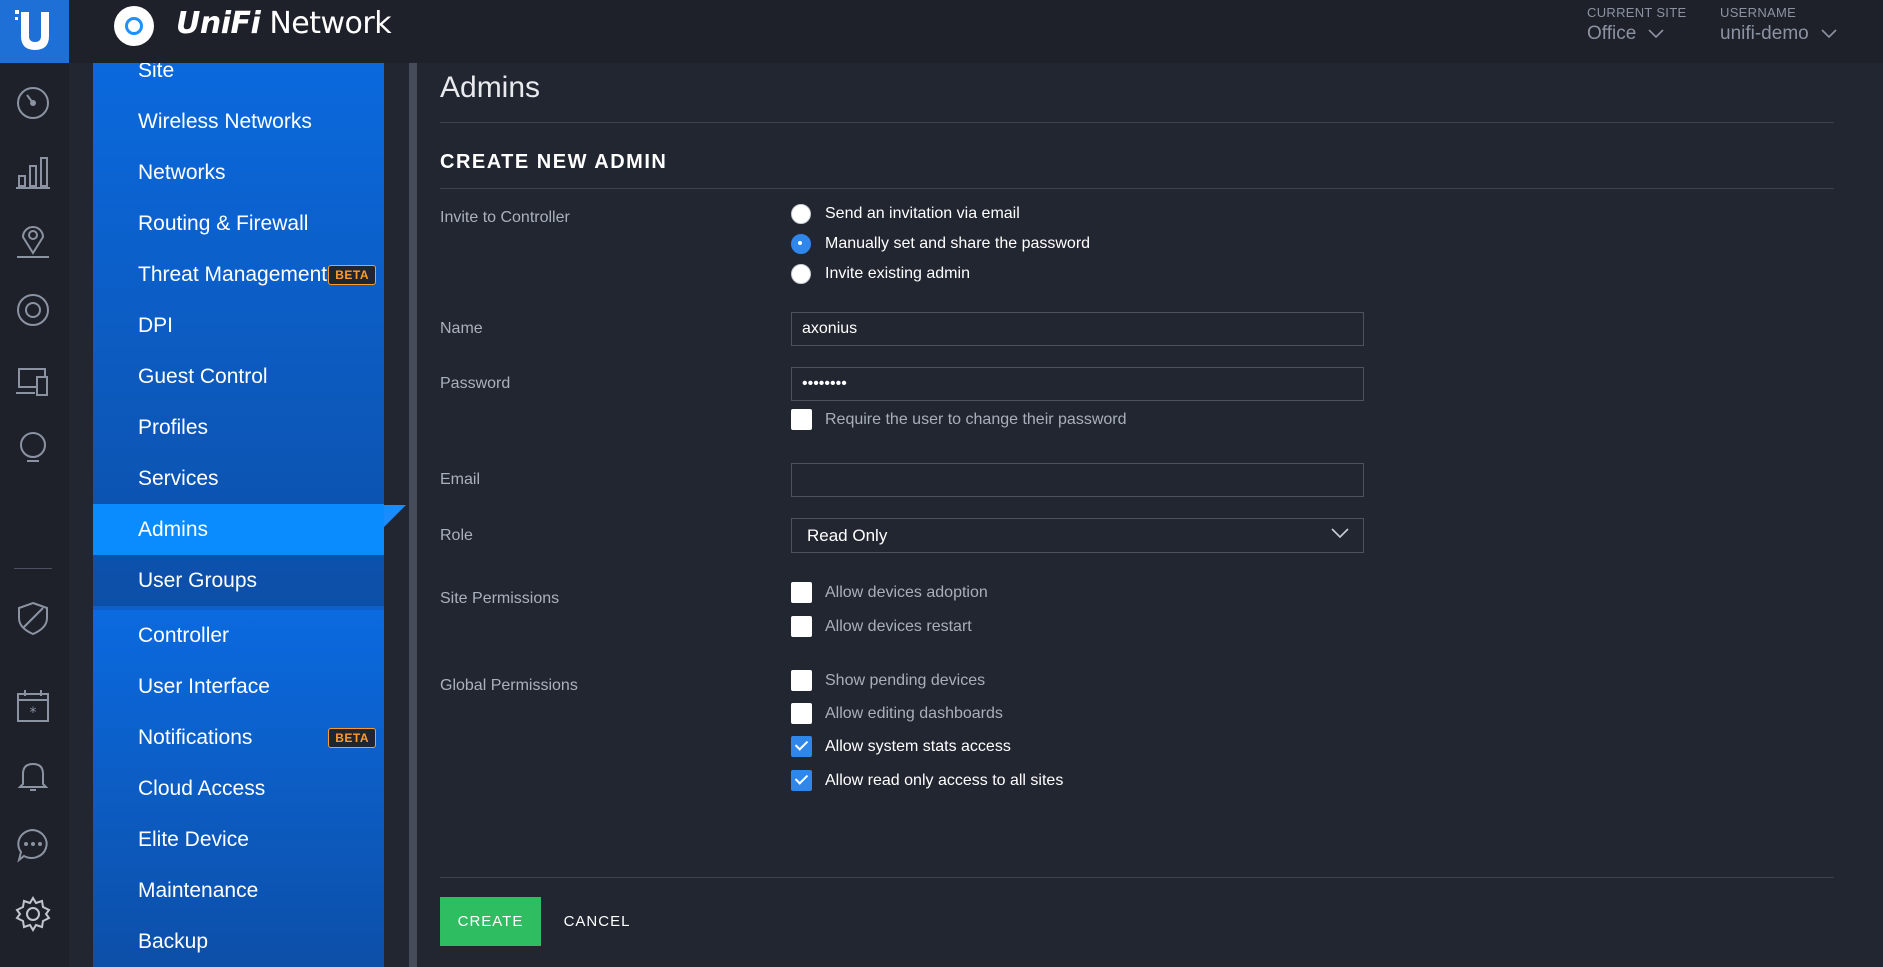 The height and width of the screenshot is (967, 1883). Describe the element at coordinates (1077, 329) in the screenshot. I see `name-input` at that location.